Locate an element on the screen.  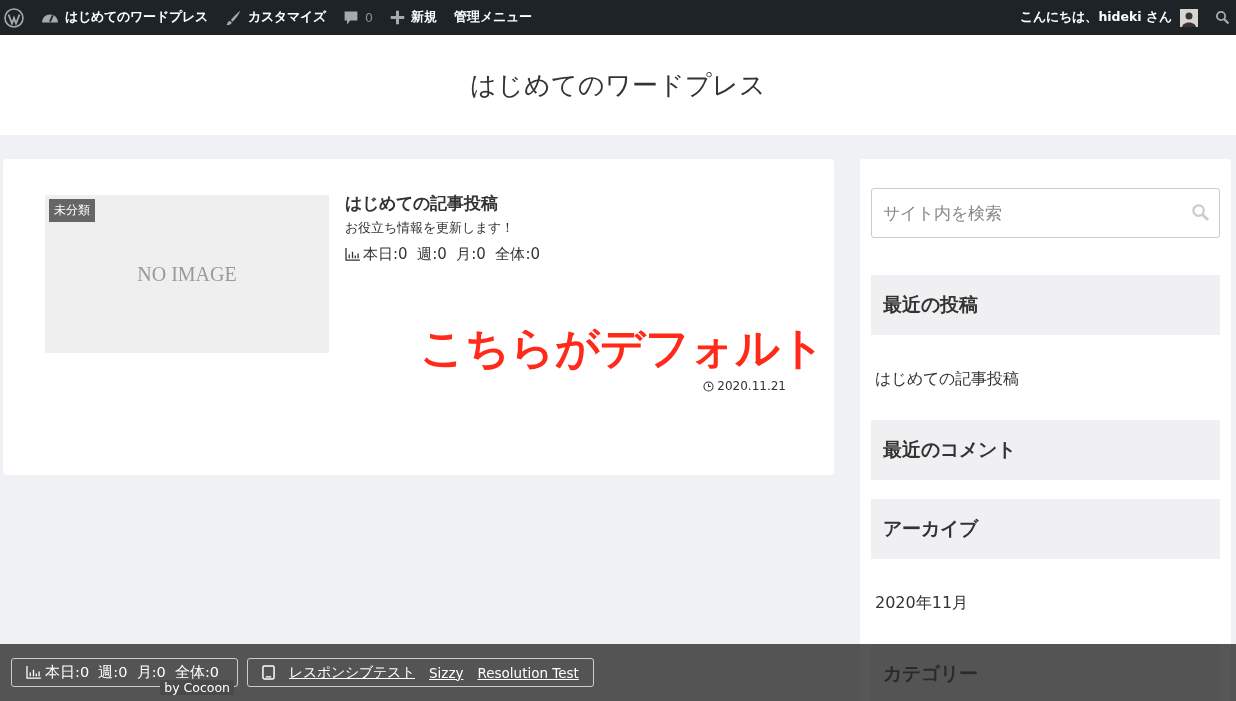
wordpress-logo-icon is located at coordinates (14, 17).